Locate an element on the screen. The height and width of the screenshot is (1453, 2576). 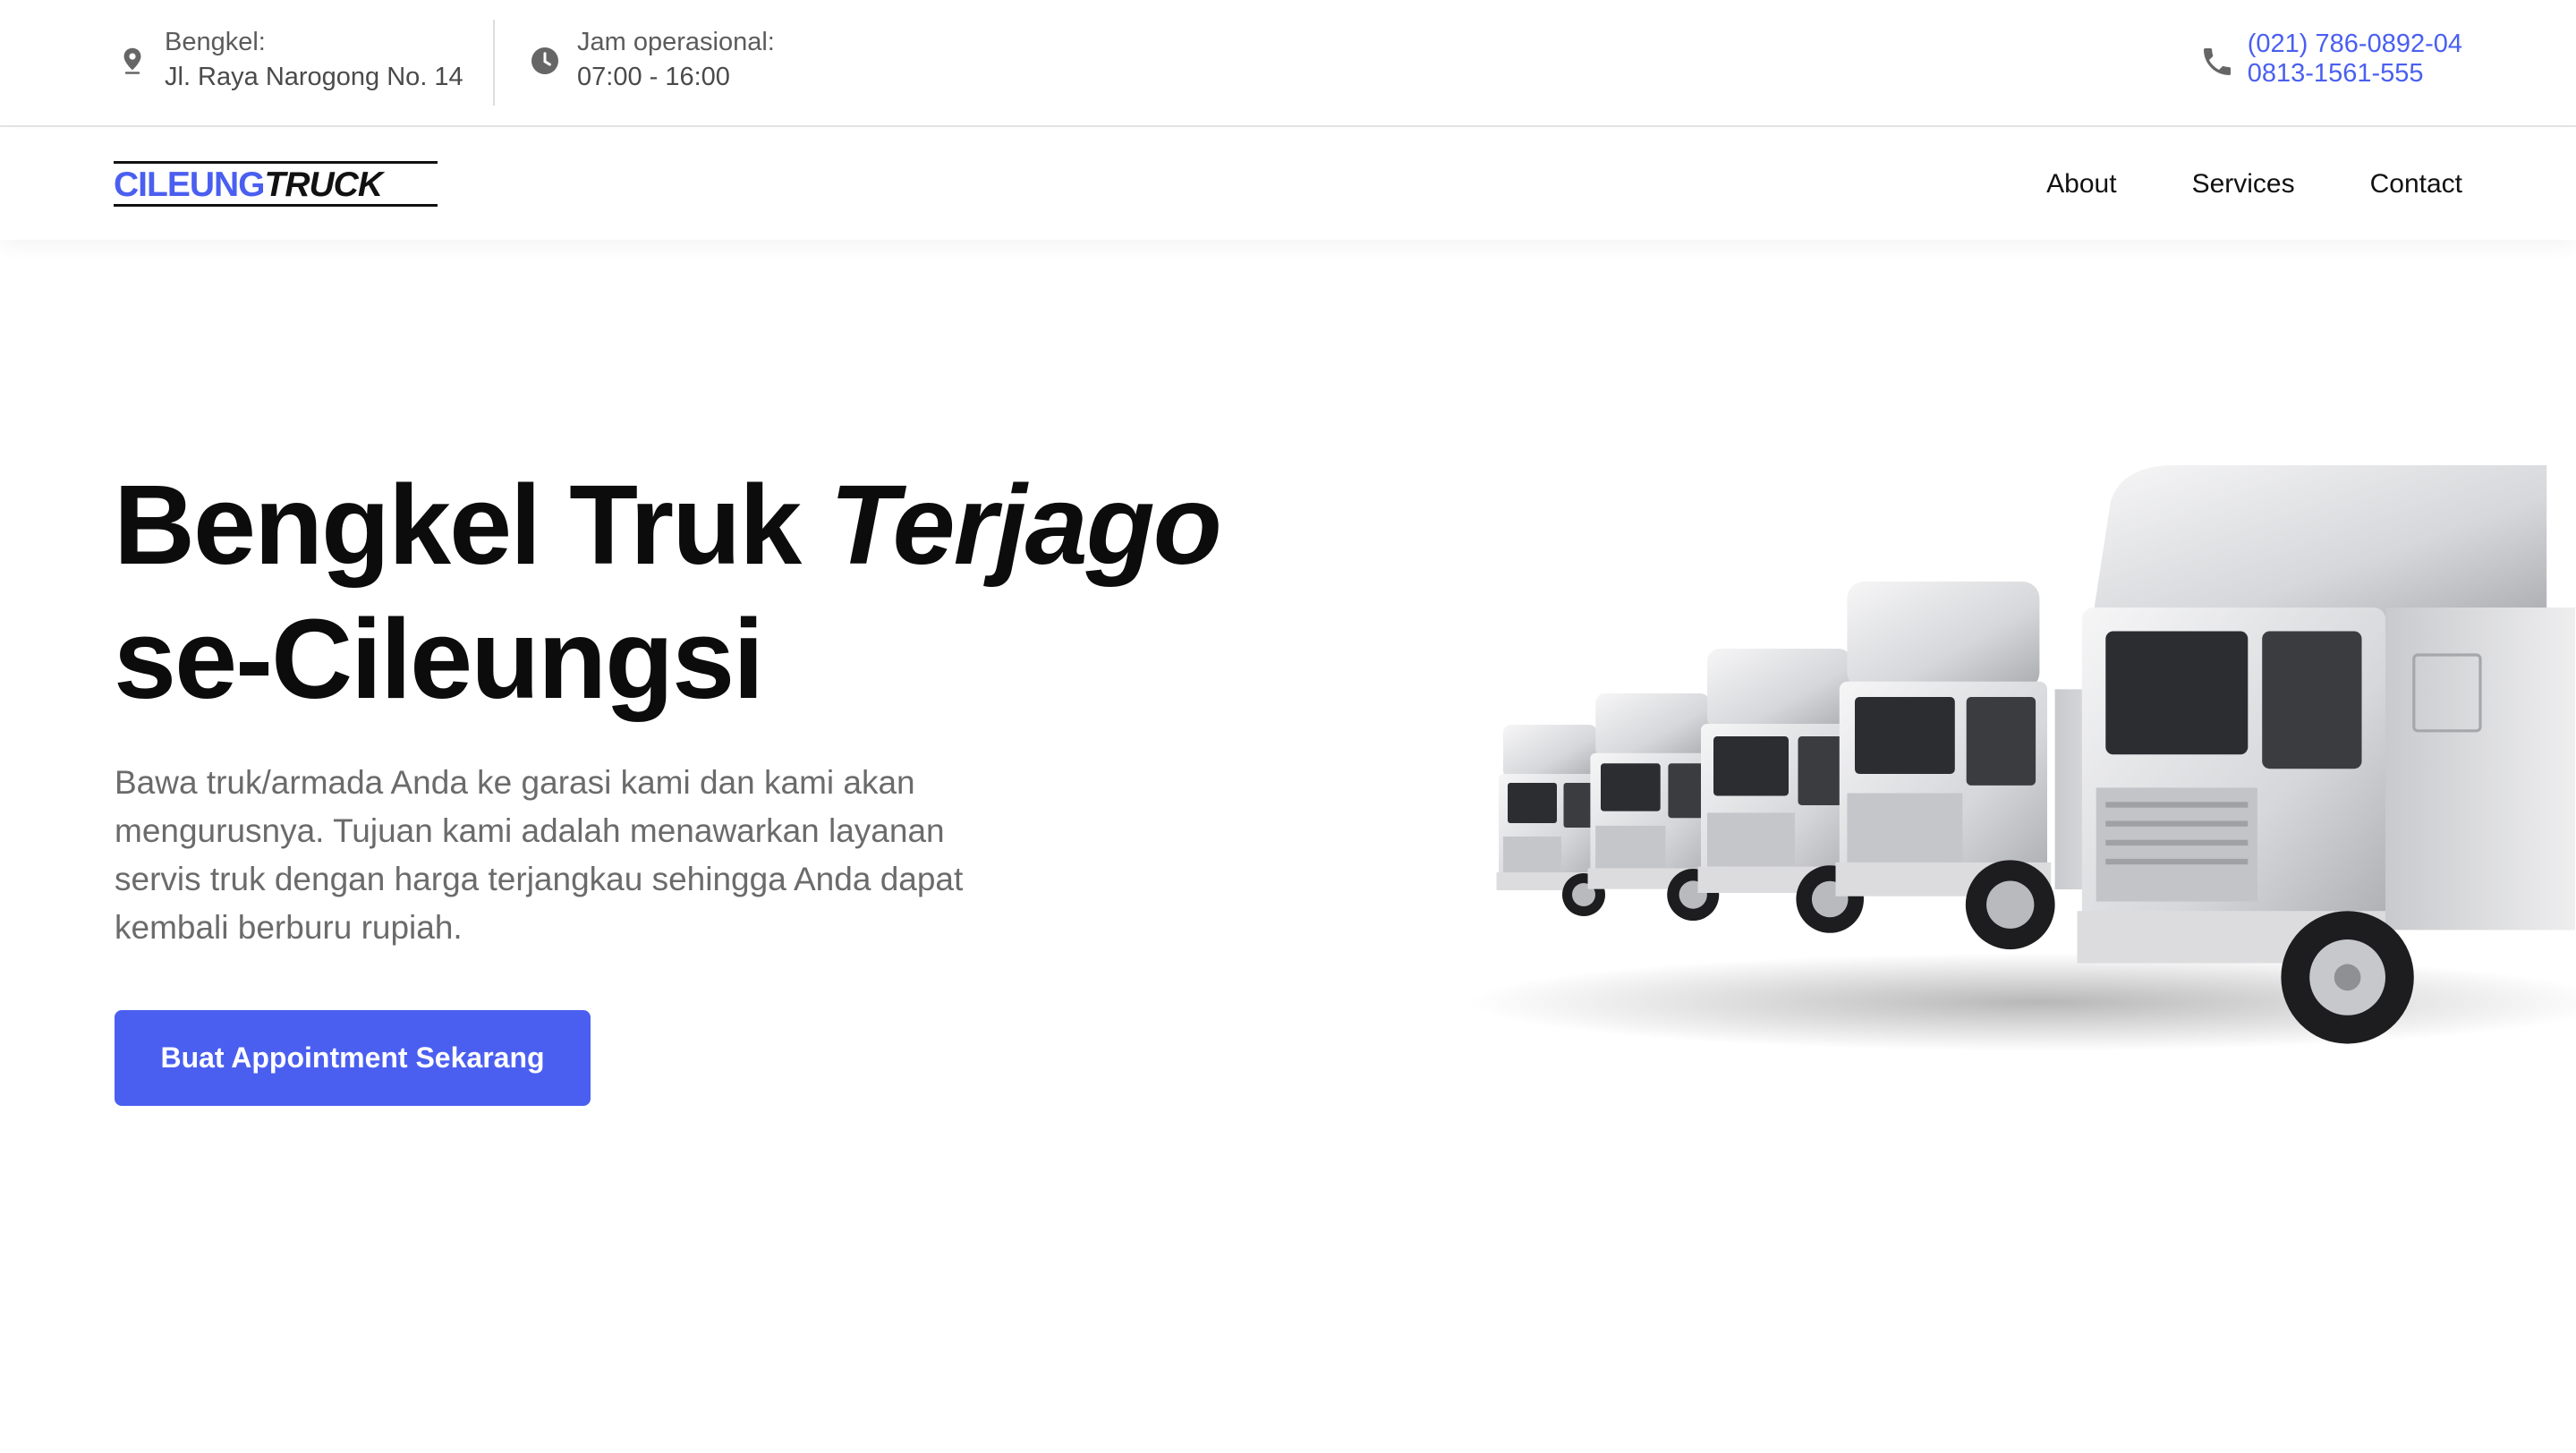
logo-part-1: CILEUNG is located at coordinates (189, 185).